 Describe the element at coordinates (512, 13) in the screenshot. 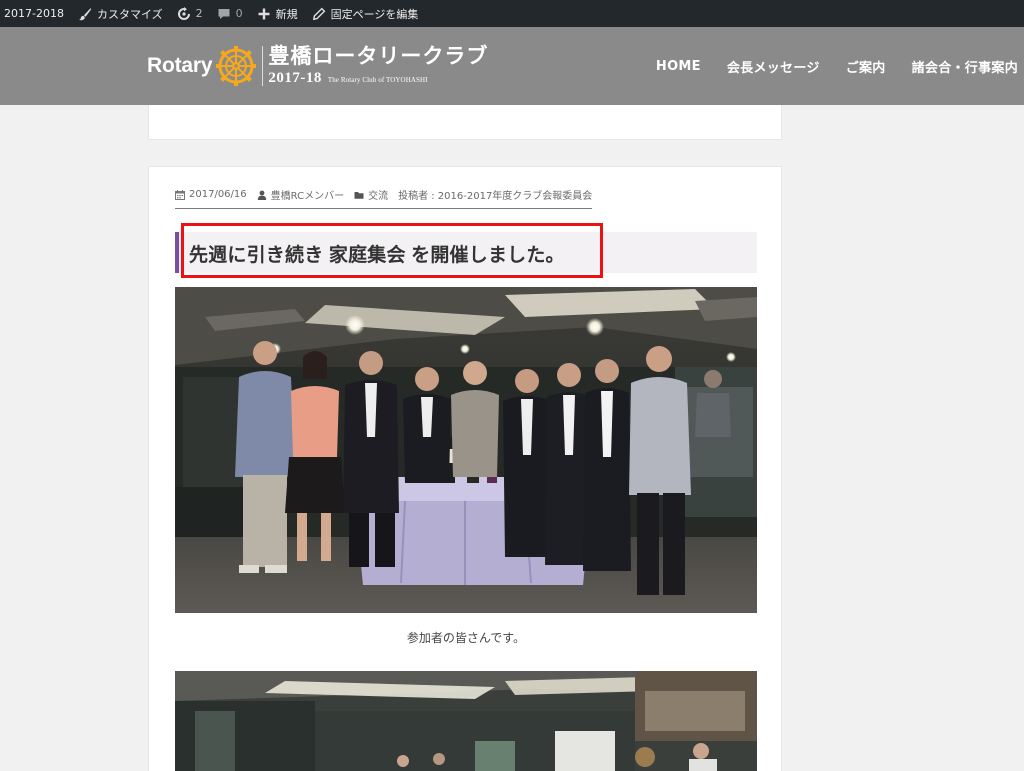

I see `admin-bar: 2017-2018 カスタマイズ 2 0 新規 固定ページを編集` at that location.